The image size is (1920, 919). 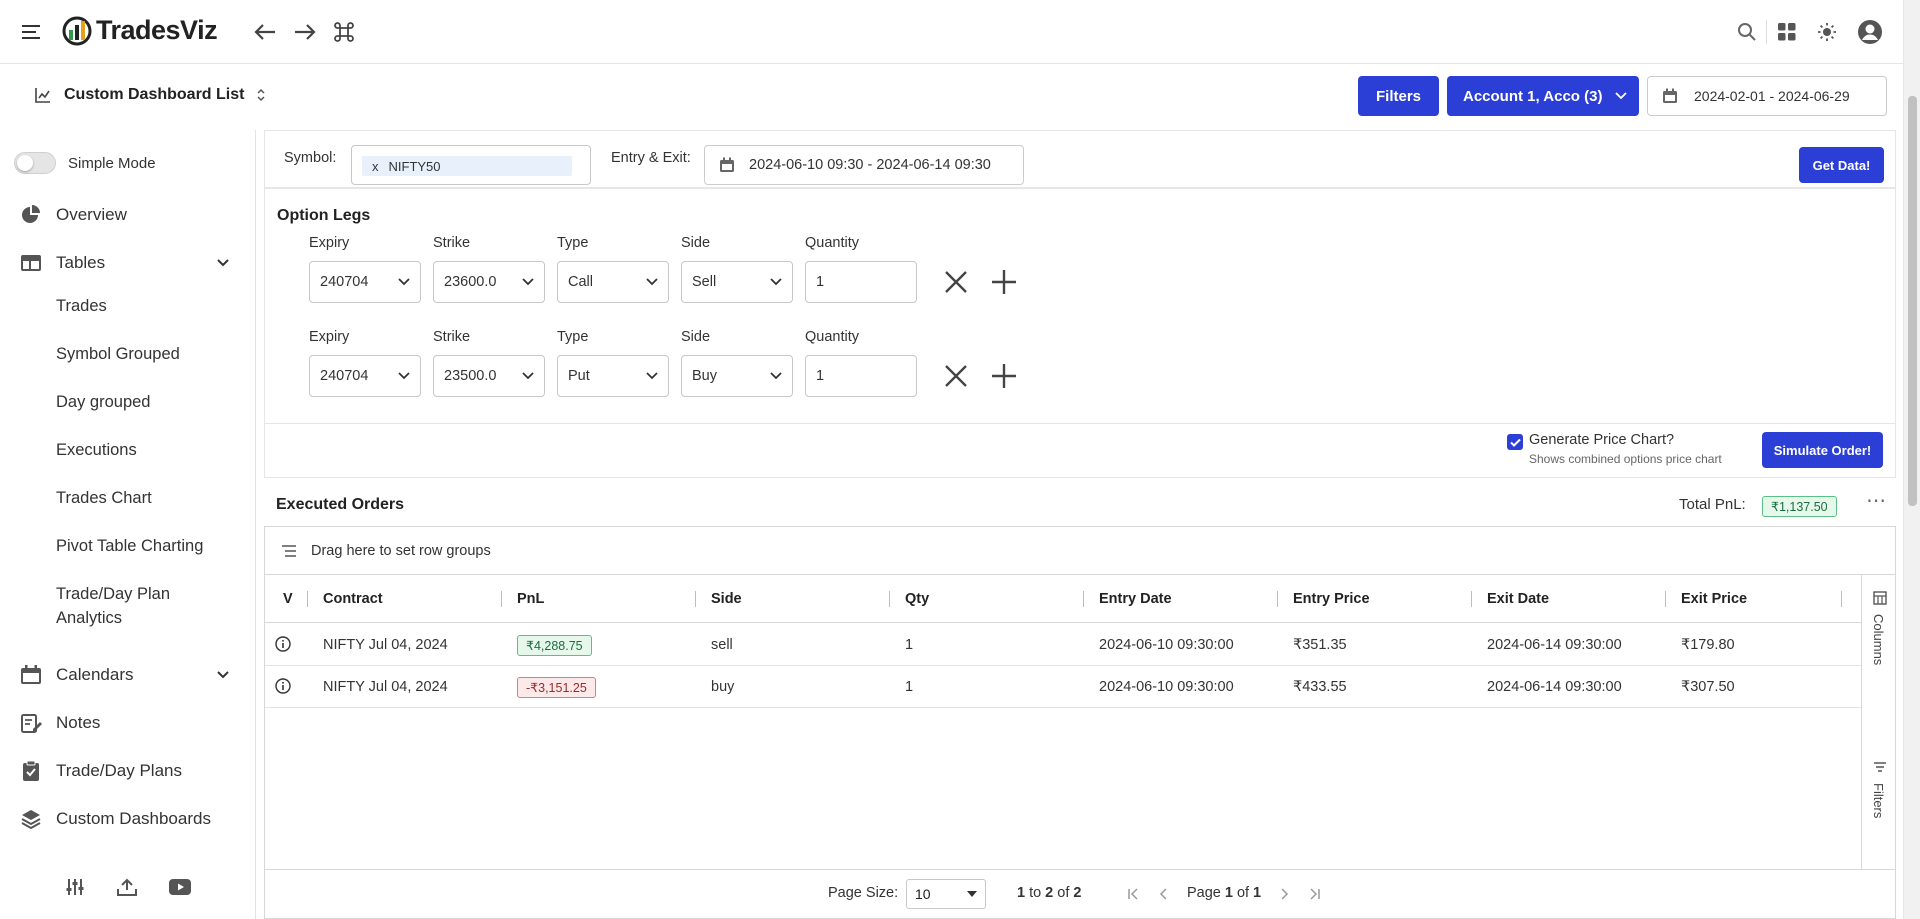 I want to click on sidebar-item-tables: Tables, so click(x=128, y=263).